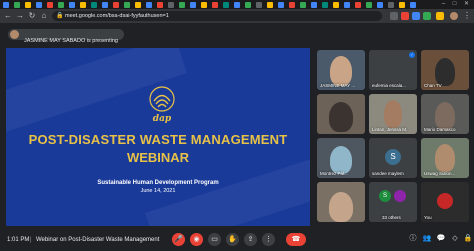 This screenshot has width=474, height=251. I want to click on self-name: You, so click(428, 217).